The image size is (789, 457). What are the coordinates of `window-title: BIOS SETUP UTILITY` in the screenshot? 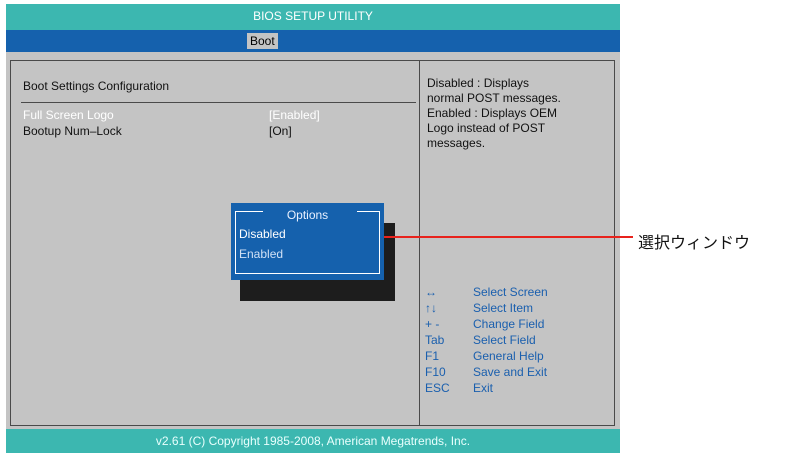 It's located at (313, 16).